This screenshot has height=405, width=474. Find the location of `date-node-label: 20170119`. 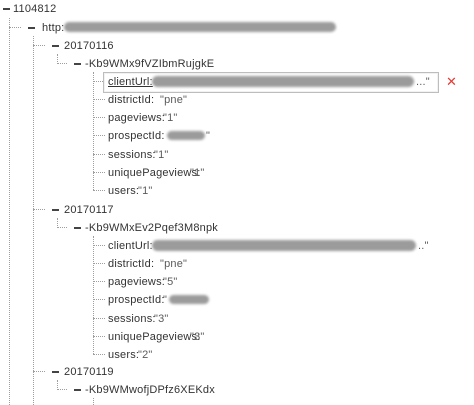

date-node-label: 20170119 is located at coordinates (89, 372).